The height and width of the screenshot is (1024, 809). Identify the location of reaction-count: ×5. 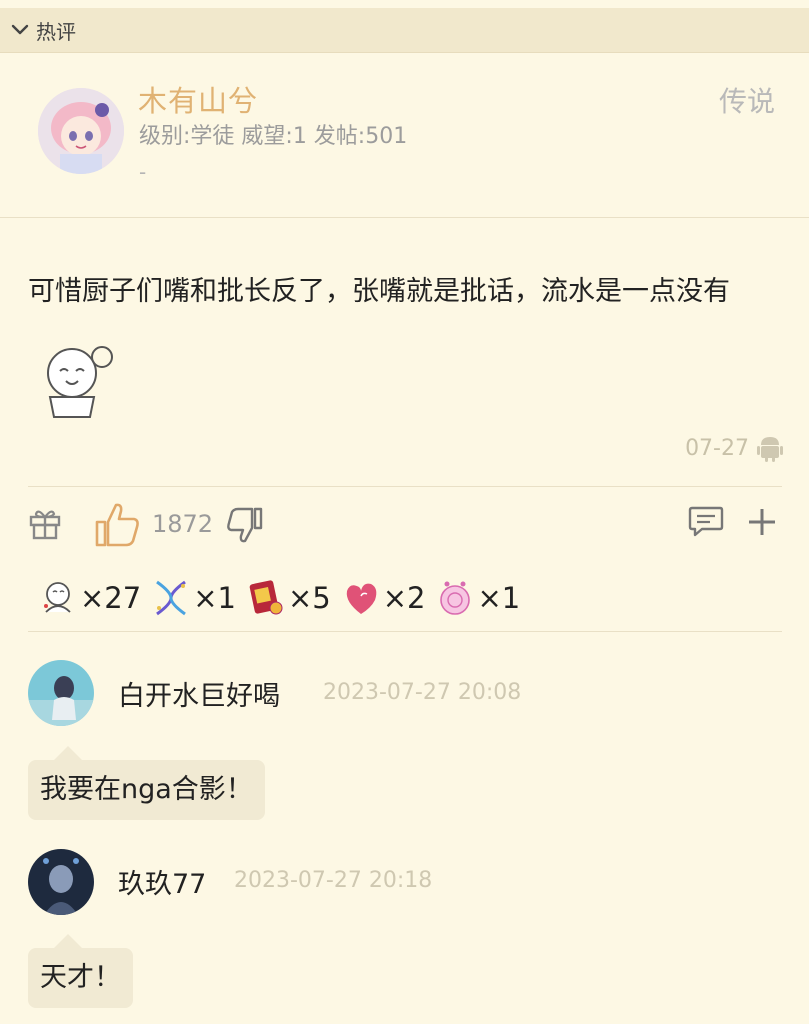
(309, 598).